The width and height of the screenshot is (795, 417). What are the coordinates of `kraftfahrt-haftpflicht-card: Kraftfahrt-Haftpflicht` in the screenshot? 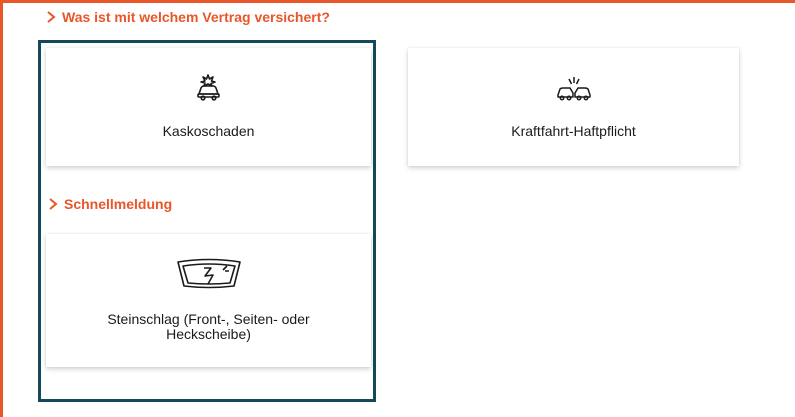 It's located at (573, 107).